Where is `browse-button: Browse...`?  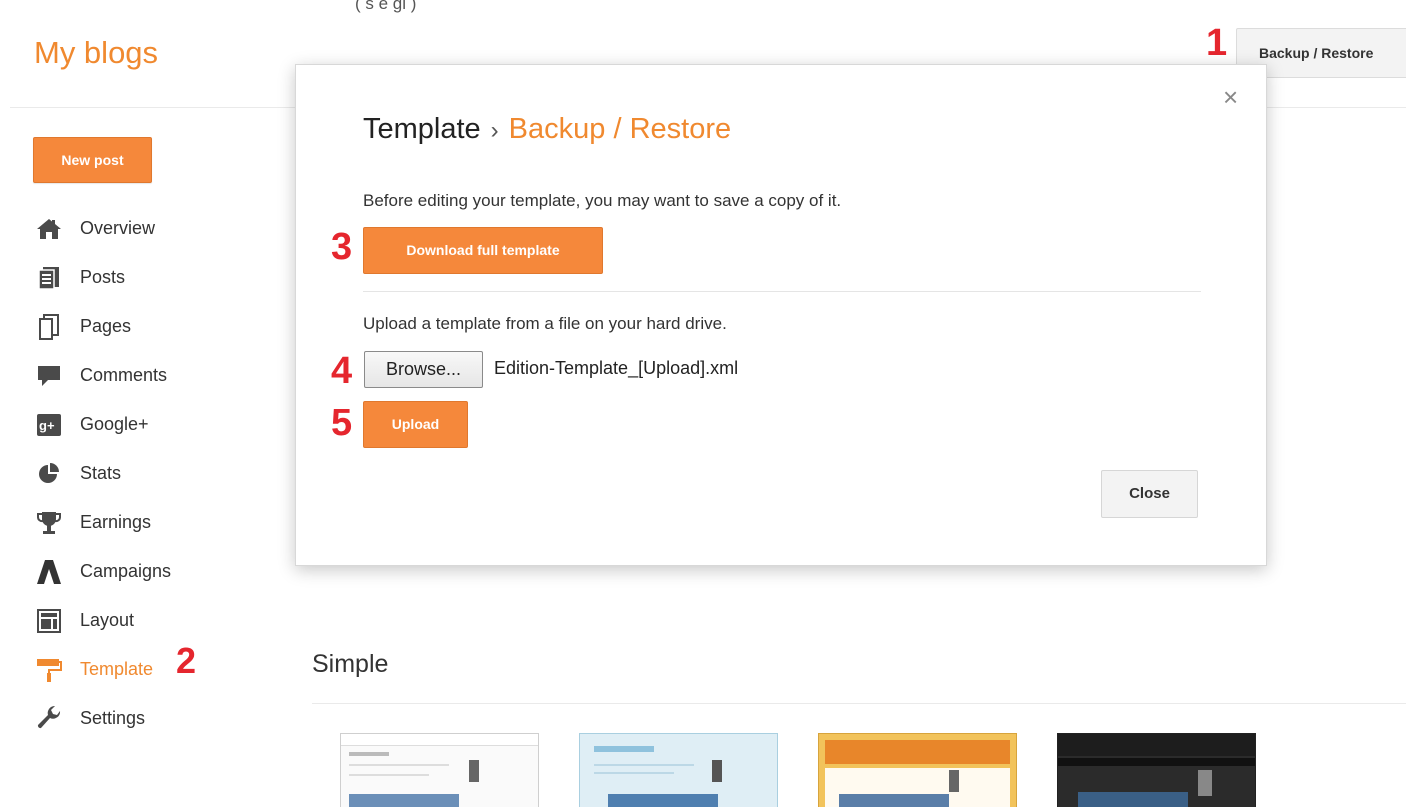 browse-button: Browse... is located at coordinates (423, 369).